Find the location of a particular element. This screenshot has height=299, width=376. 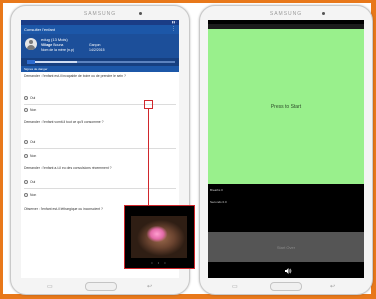

village-value: Bouna is located at coordinates (58, 45).